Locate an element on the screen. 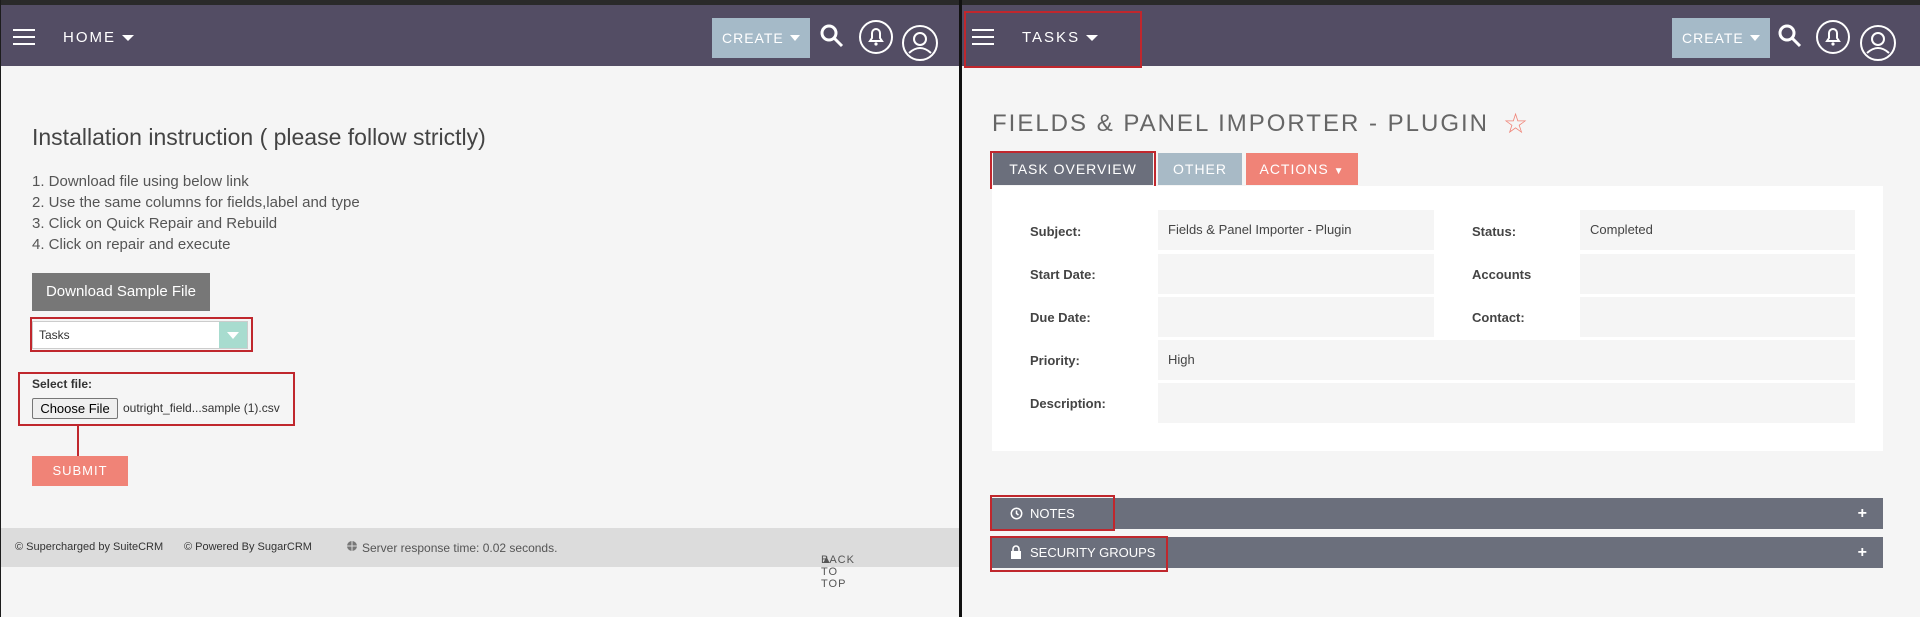  subject-label: Subject: is located at coordinates (1056, 231).